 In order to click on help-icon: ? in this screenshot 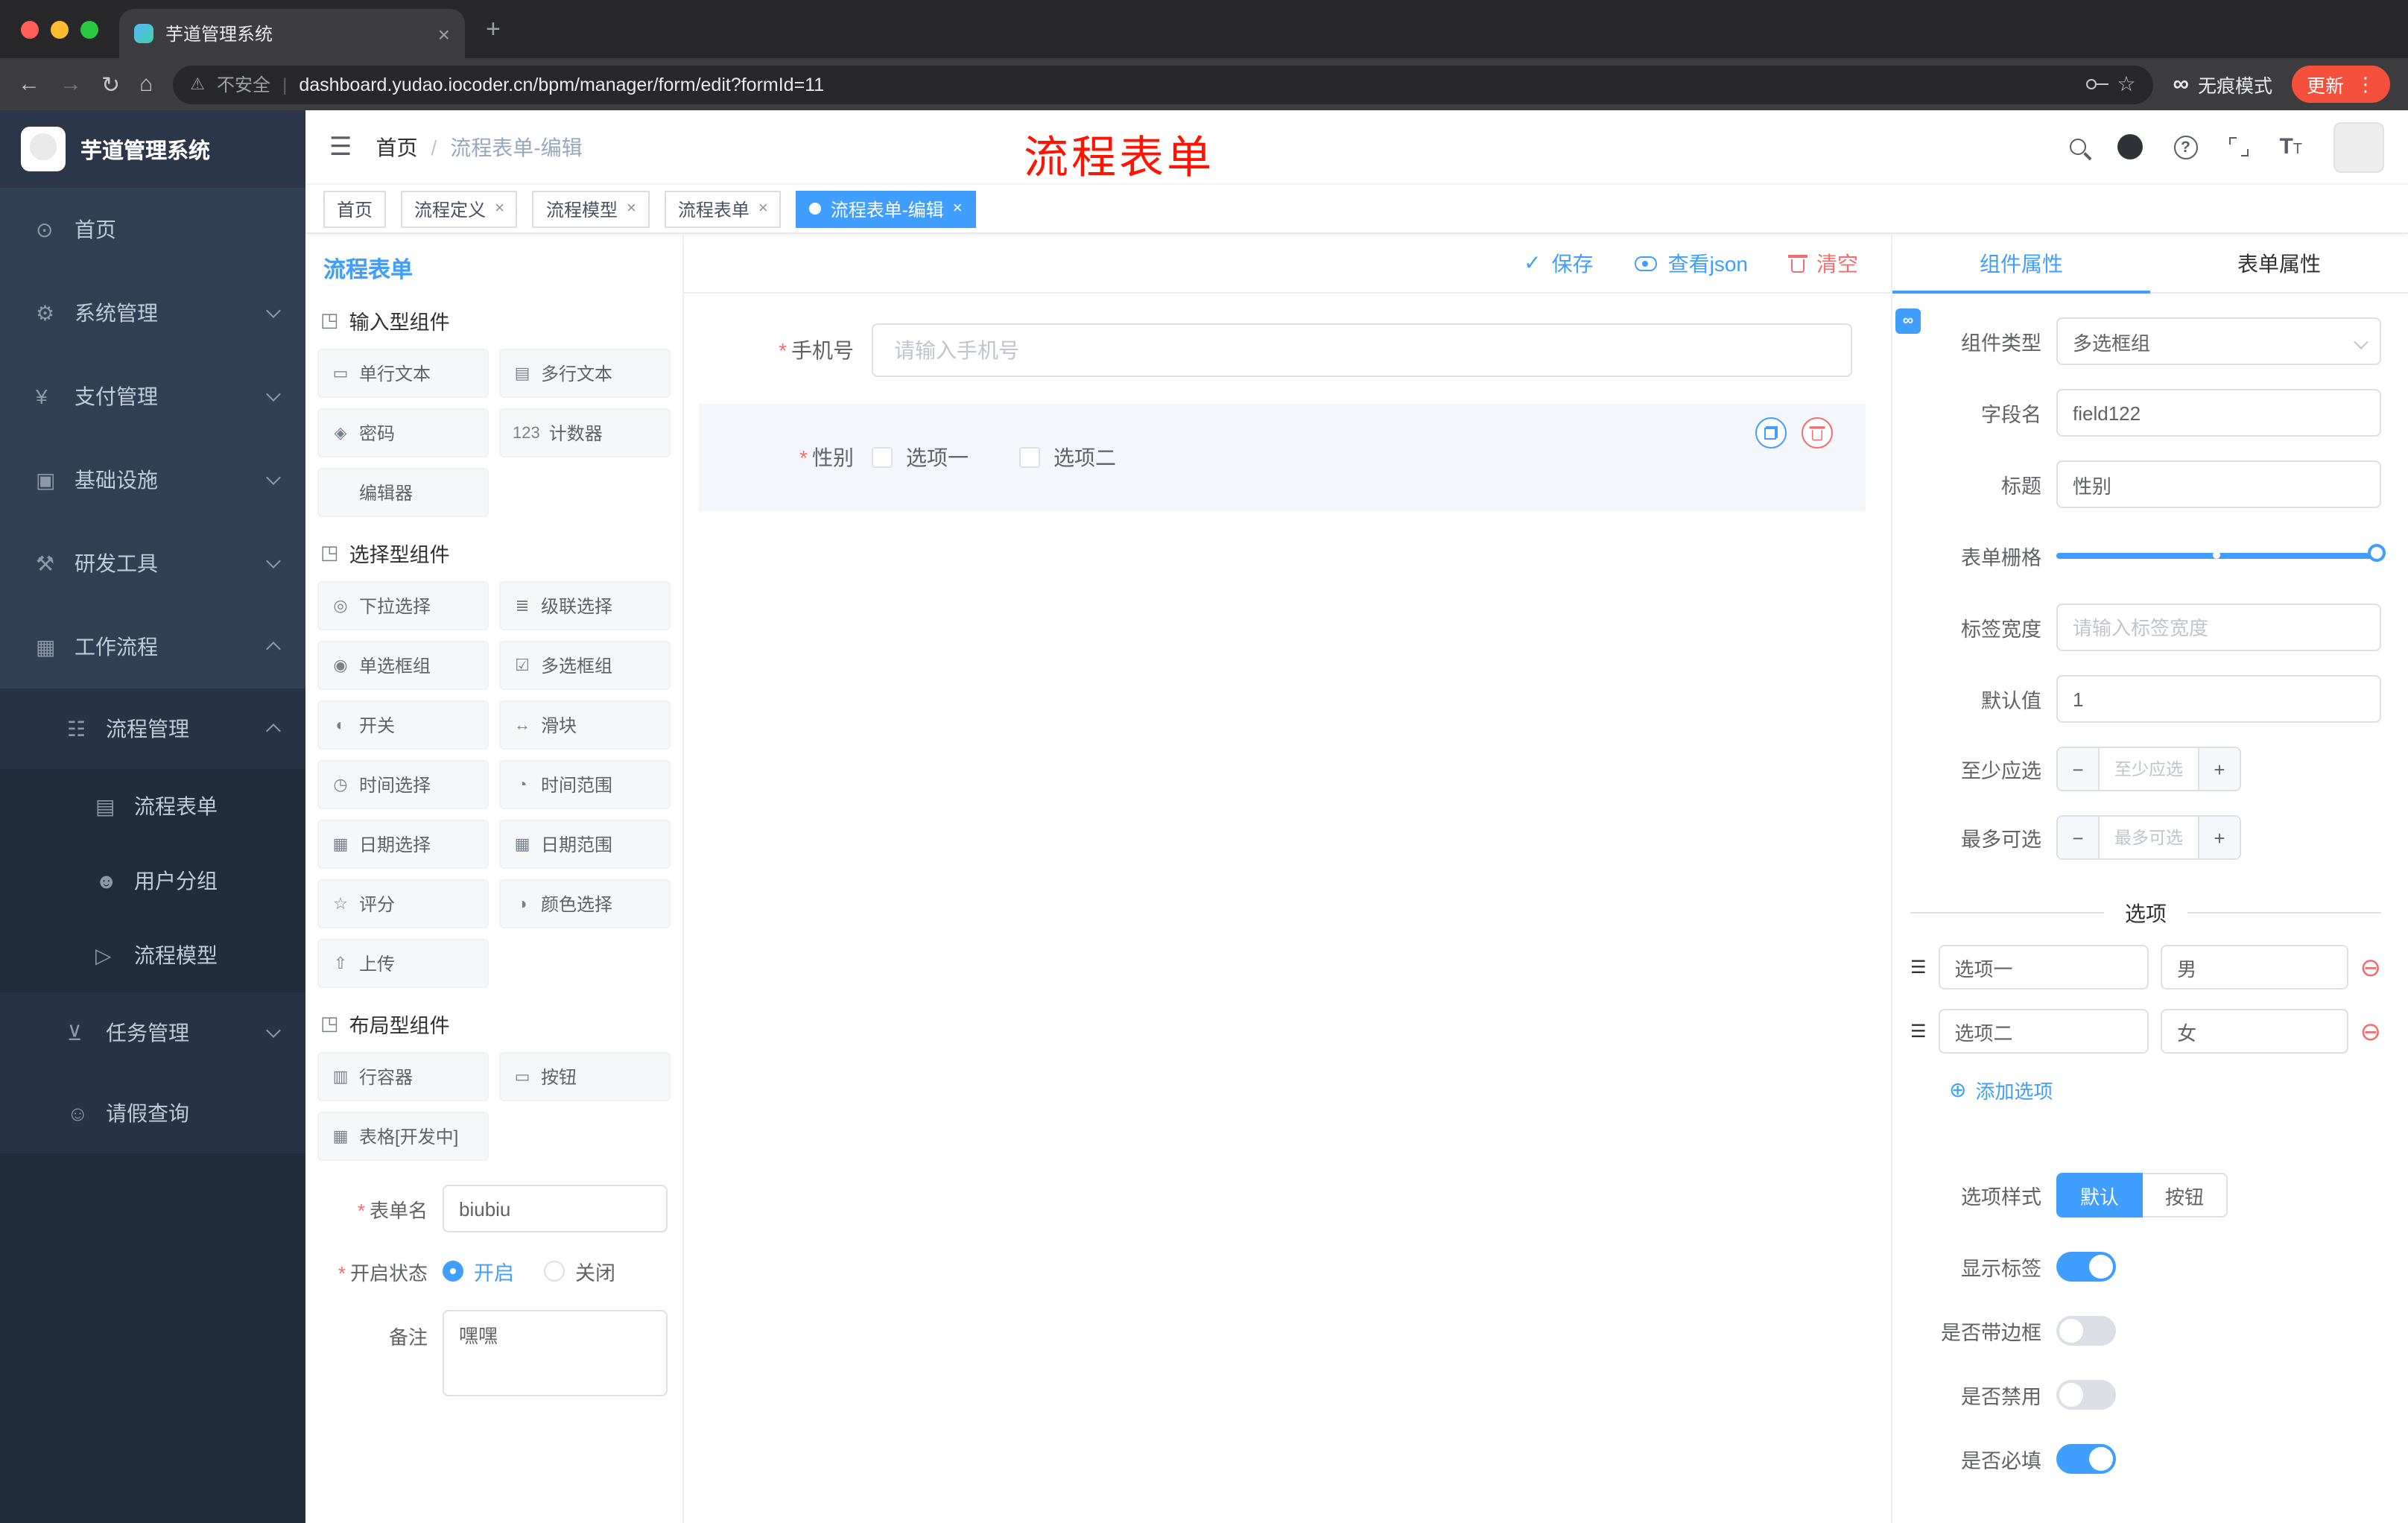, I will do `click(2185, 147)`.